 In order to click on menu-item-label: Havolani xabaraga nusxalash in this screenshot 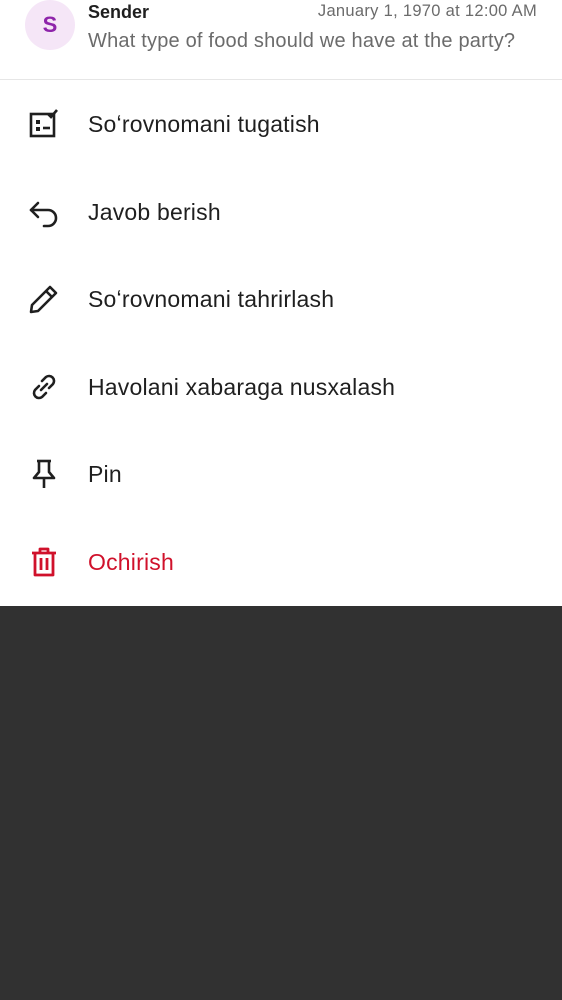, I will do `click(242, 386)`.